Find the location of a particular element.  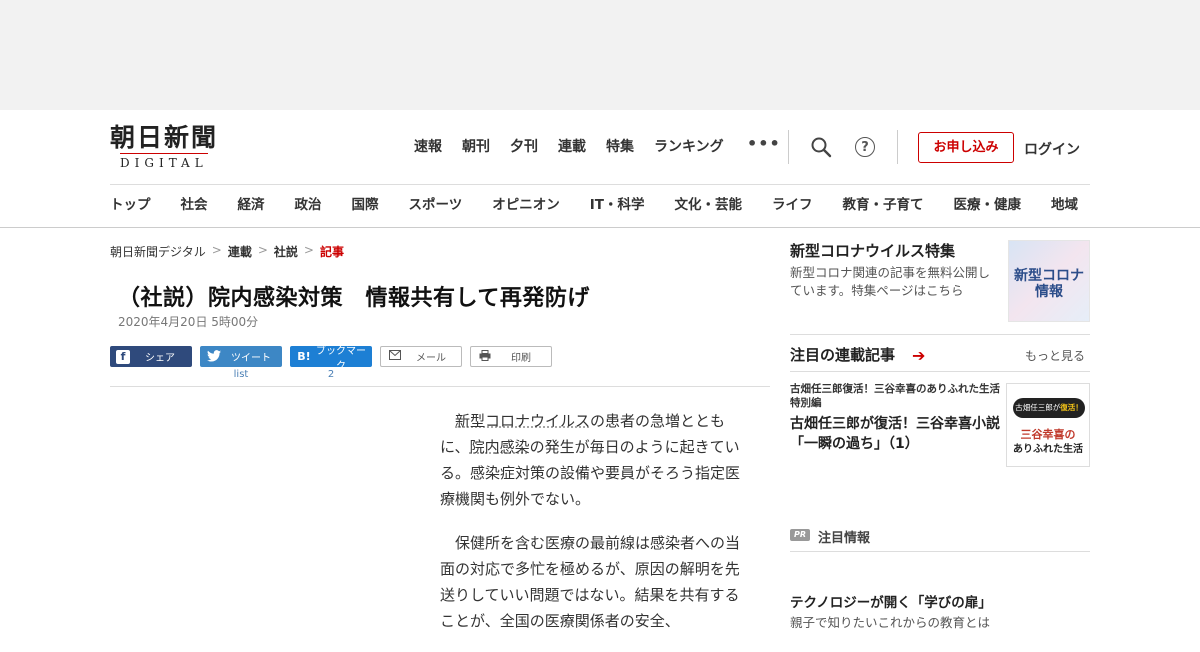

thumbnail-text: 新型コロナ is located at coordinates (1049, 276).